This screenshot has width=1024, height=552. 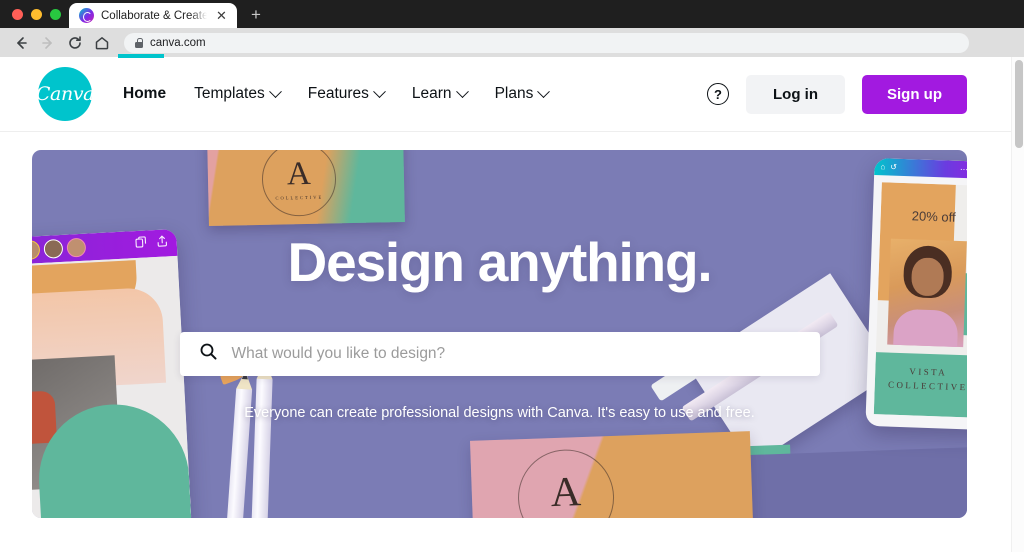 I want to click on nav-item-plans-label: Plans, so click(x=514, y=93).